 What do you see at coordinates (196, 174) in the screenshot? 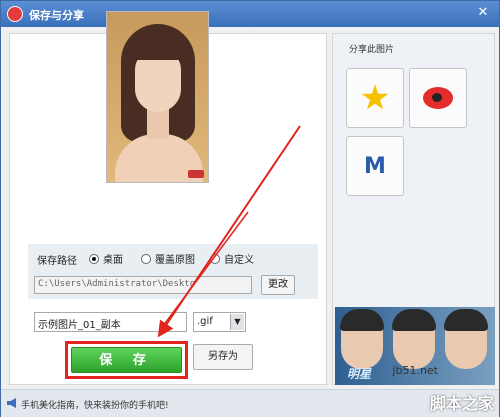
I see `photo-watermark` at bounding box center [196, 174].